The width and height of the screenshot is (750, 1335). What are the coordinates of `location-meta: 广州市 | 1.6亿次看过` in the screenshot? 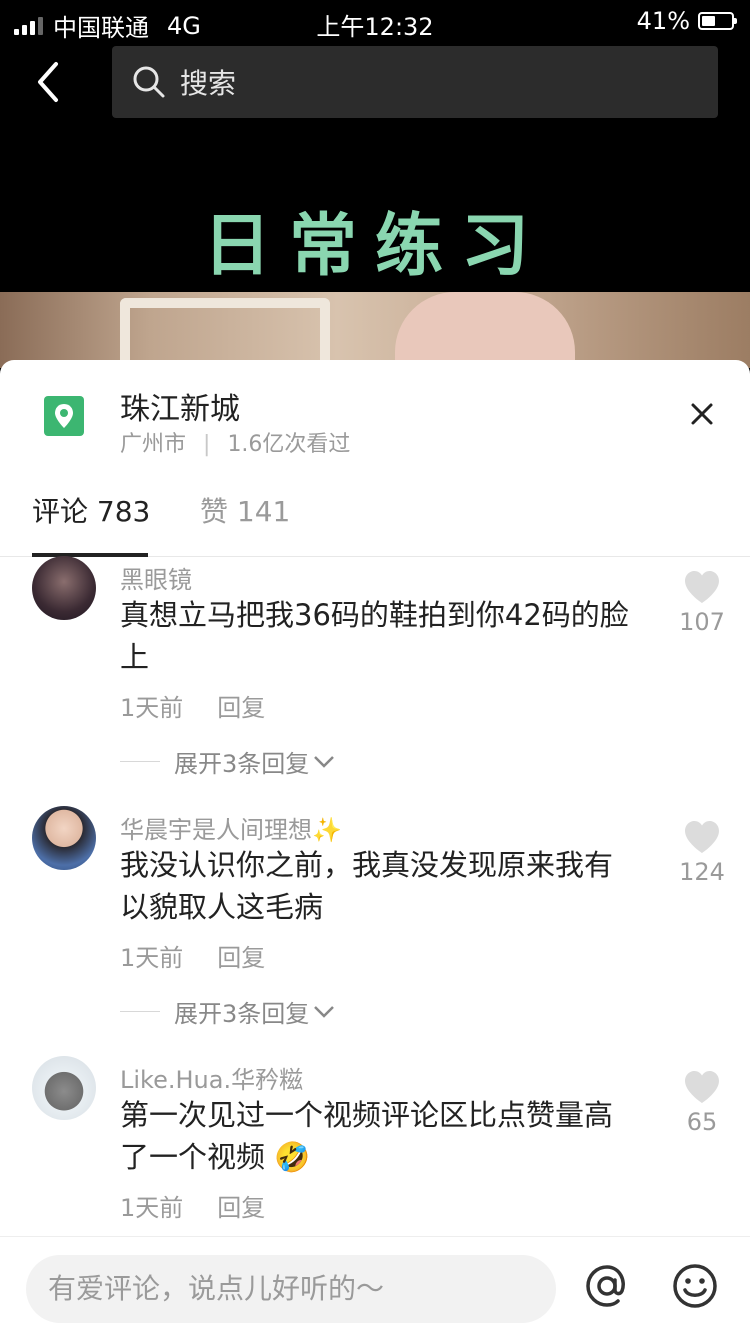 It's located at (235, 442).